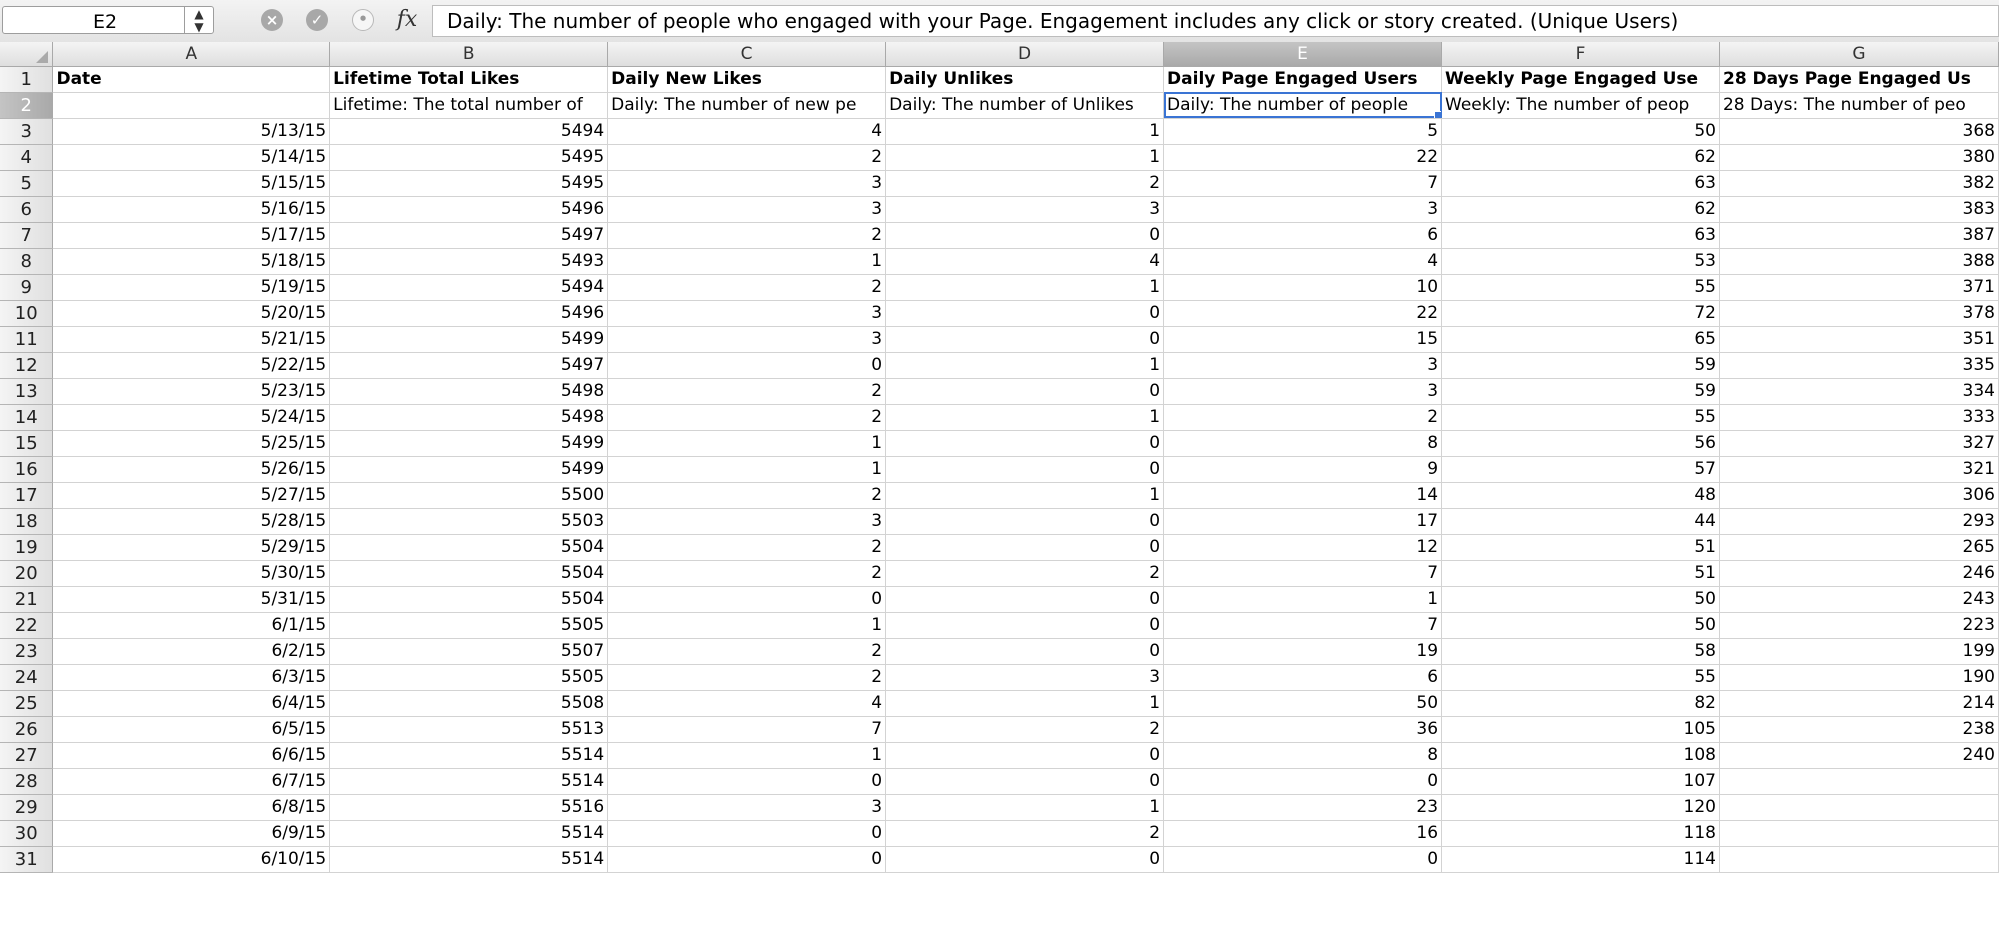  I want to click on checkmark-icon: ✓, so click(317, 20).